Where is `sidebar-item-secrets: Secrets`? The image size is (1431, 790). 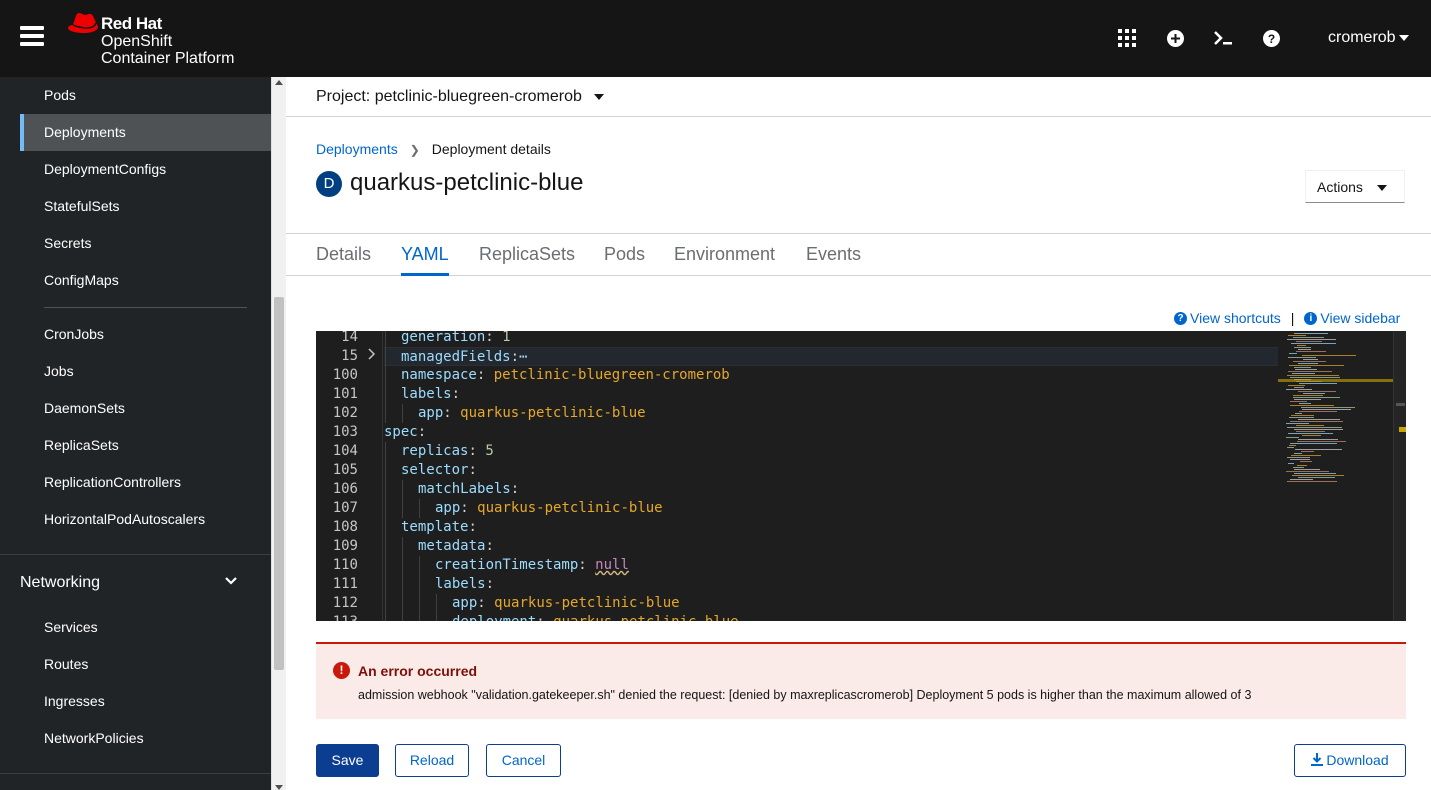 sidebar-item-secrets: Secrets is located at coordinates (145, 243).